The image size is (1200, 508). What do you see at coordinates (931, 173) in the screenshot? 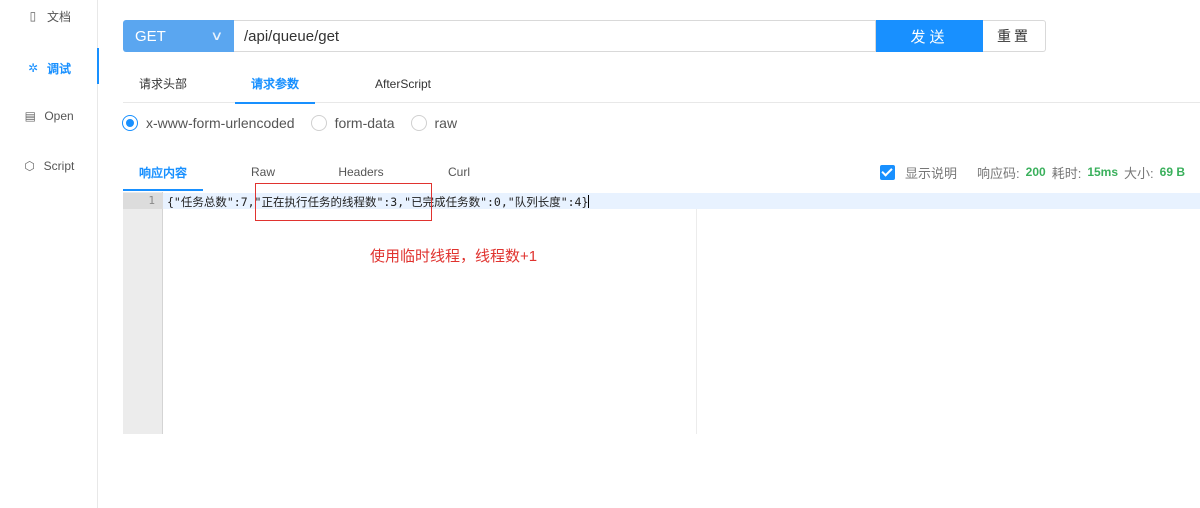
I see `show-description-label: 显示说明` at bounding box center [931, 173].